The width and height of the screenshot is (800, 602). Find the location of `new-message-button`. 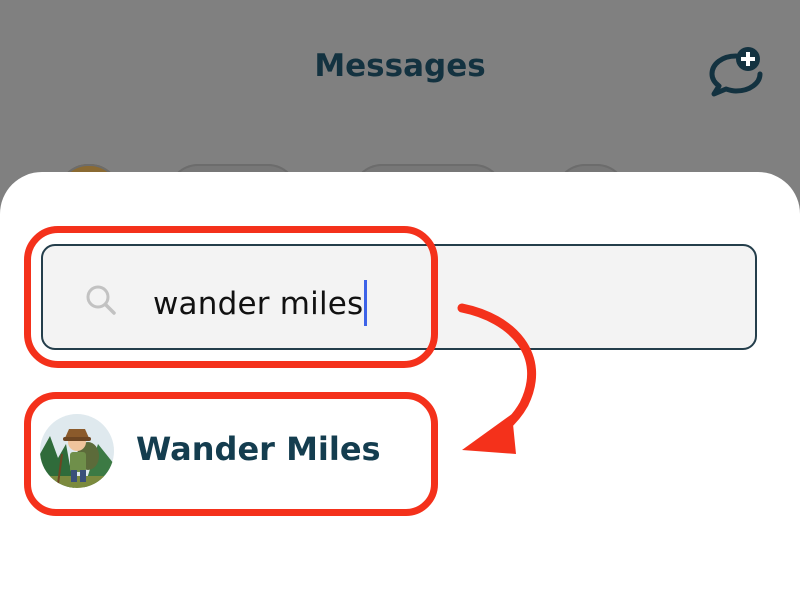

new-message-button is located at coordinates (735, 72).